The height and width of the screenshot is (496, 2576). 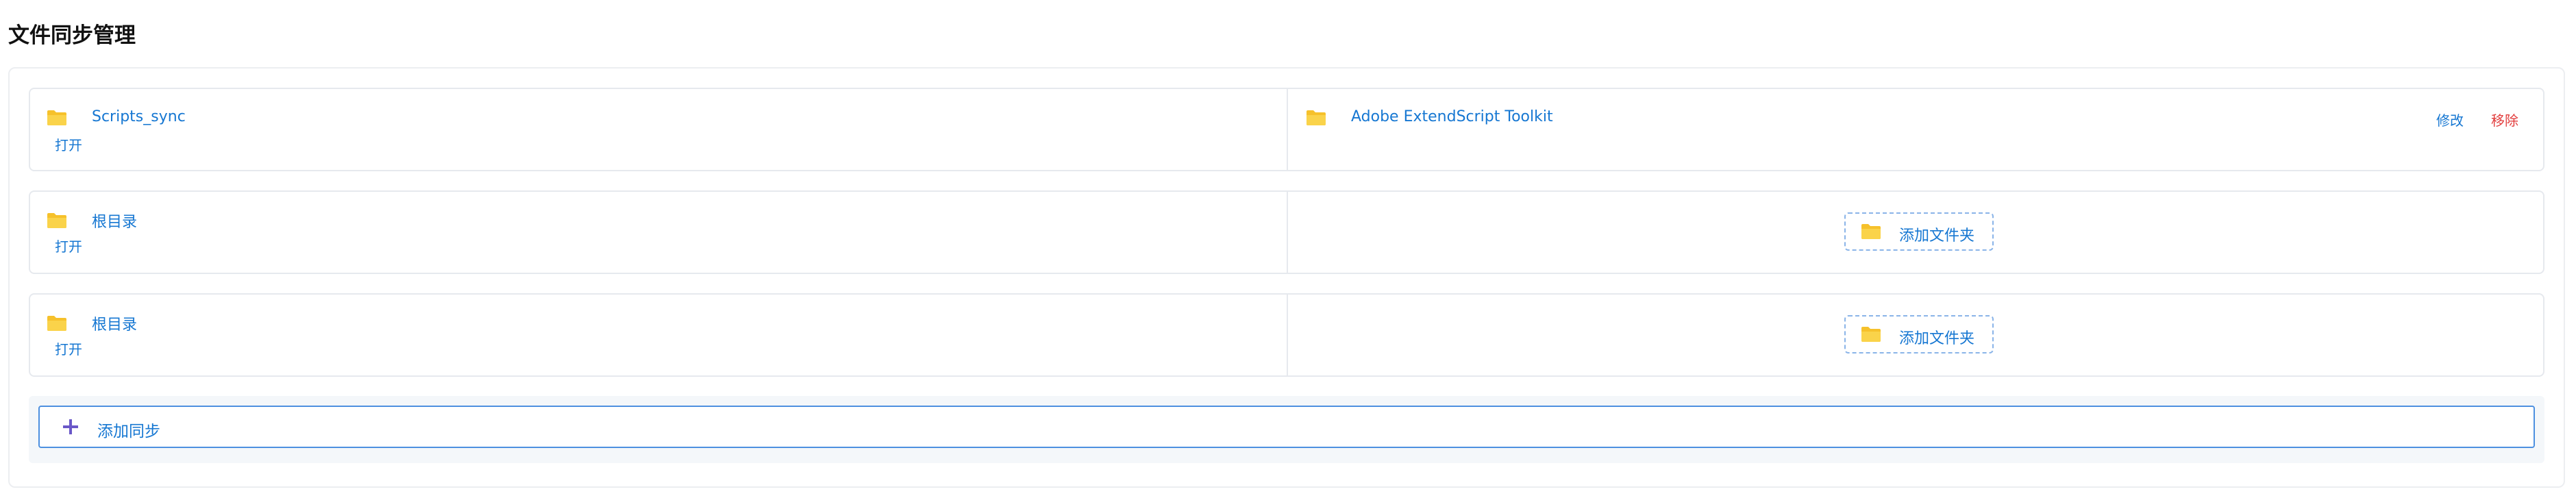 I want to click on target-folder-name: Adobe ExtendScript Toolkit, so click(x=1452, y=117).